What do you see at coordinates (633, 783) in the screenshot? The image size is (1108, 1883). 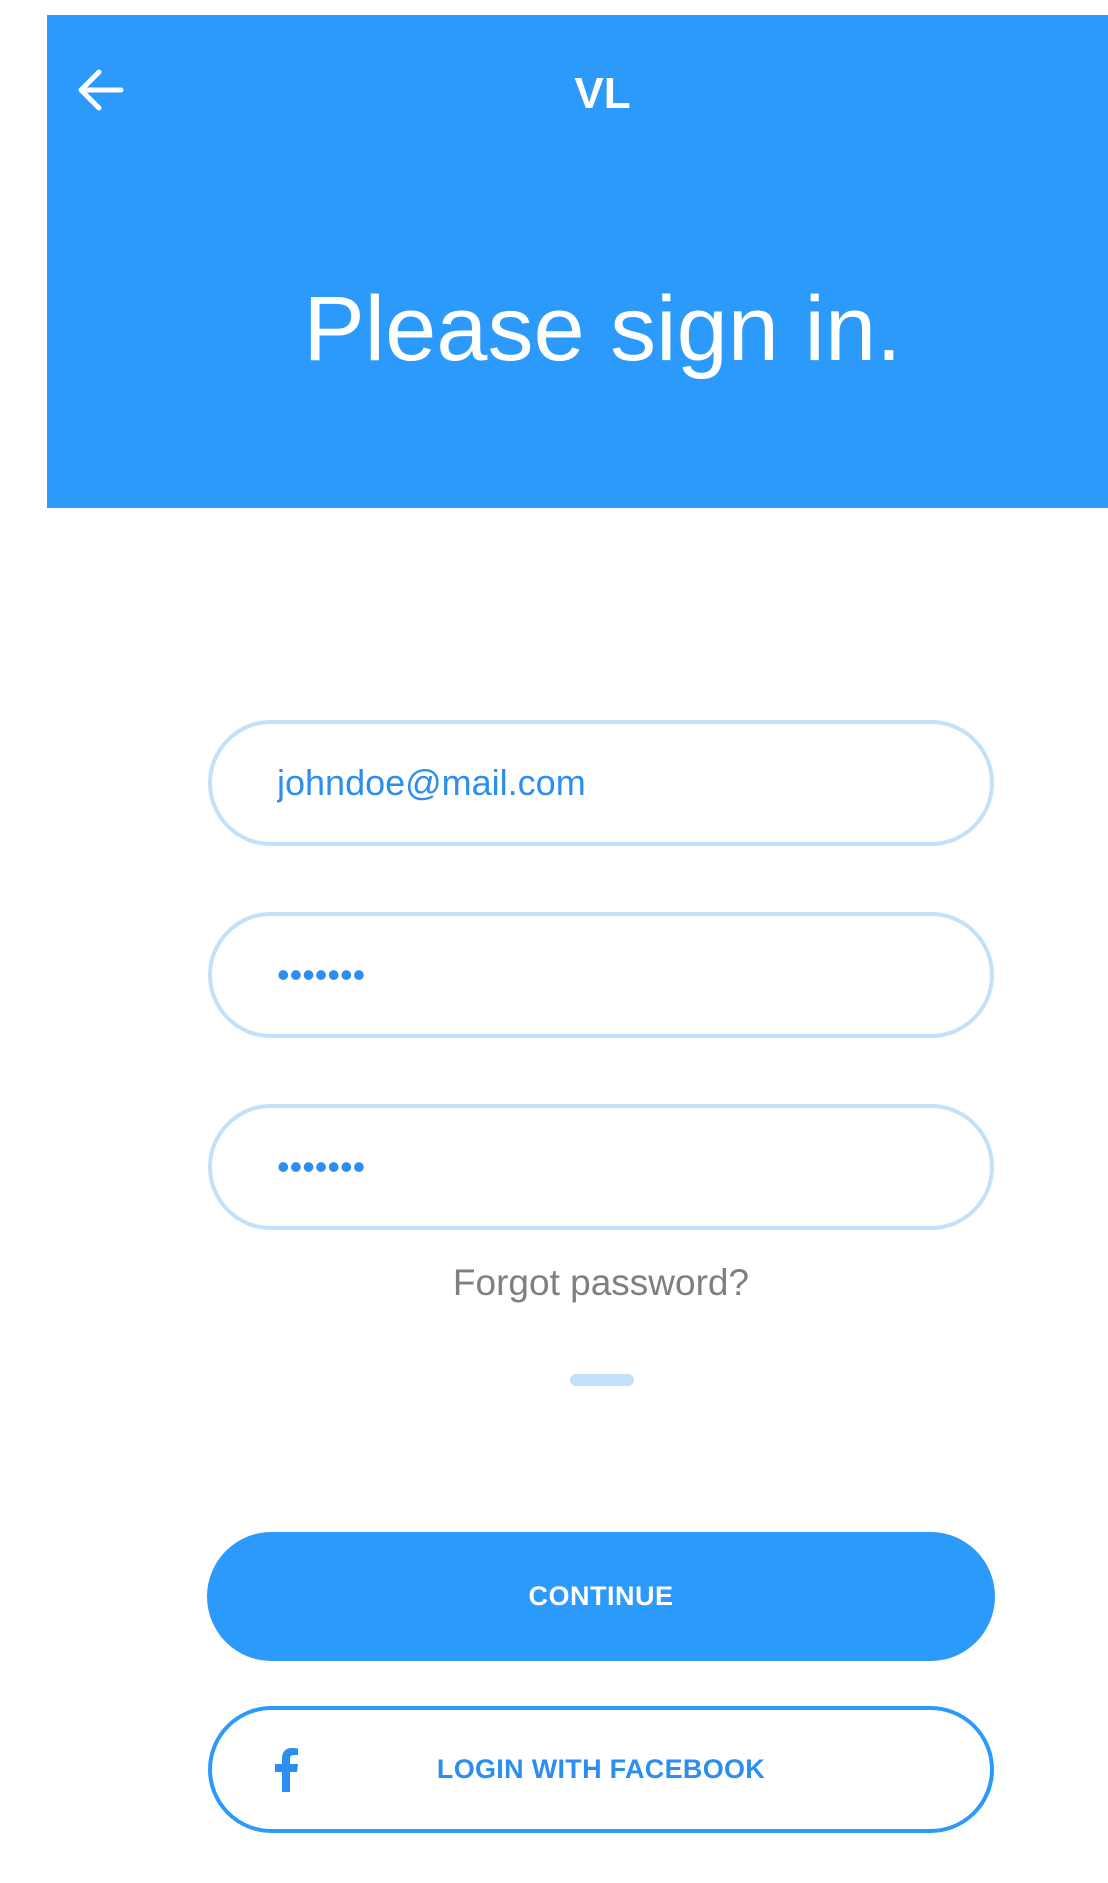 I see `email-input` at bounding box center [633, 783].